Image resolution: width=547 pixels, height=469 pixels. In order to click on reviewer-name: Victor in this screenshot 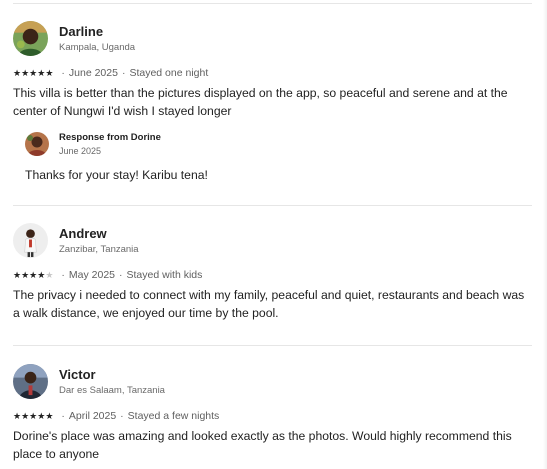, I will do `click(77, 374)`.